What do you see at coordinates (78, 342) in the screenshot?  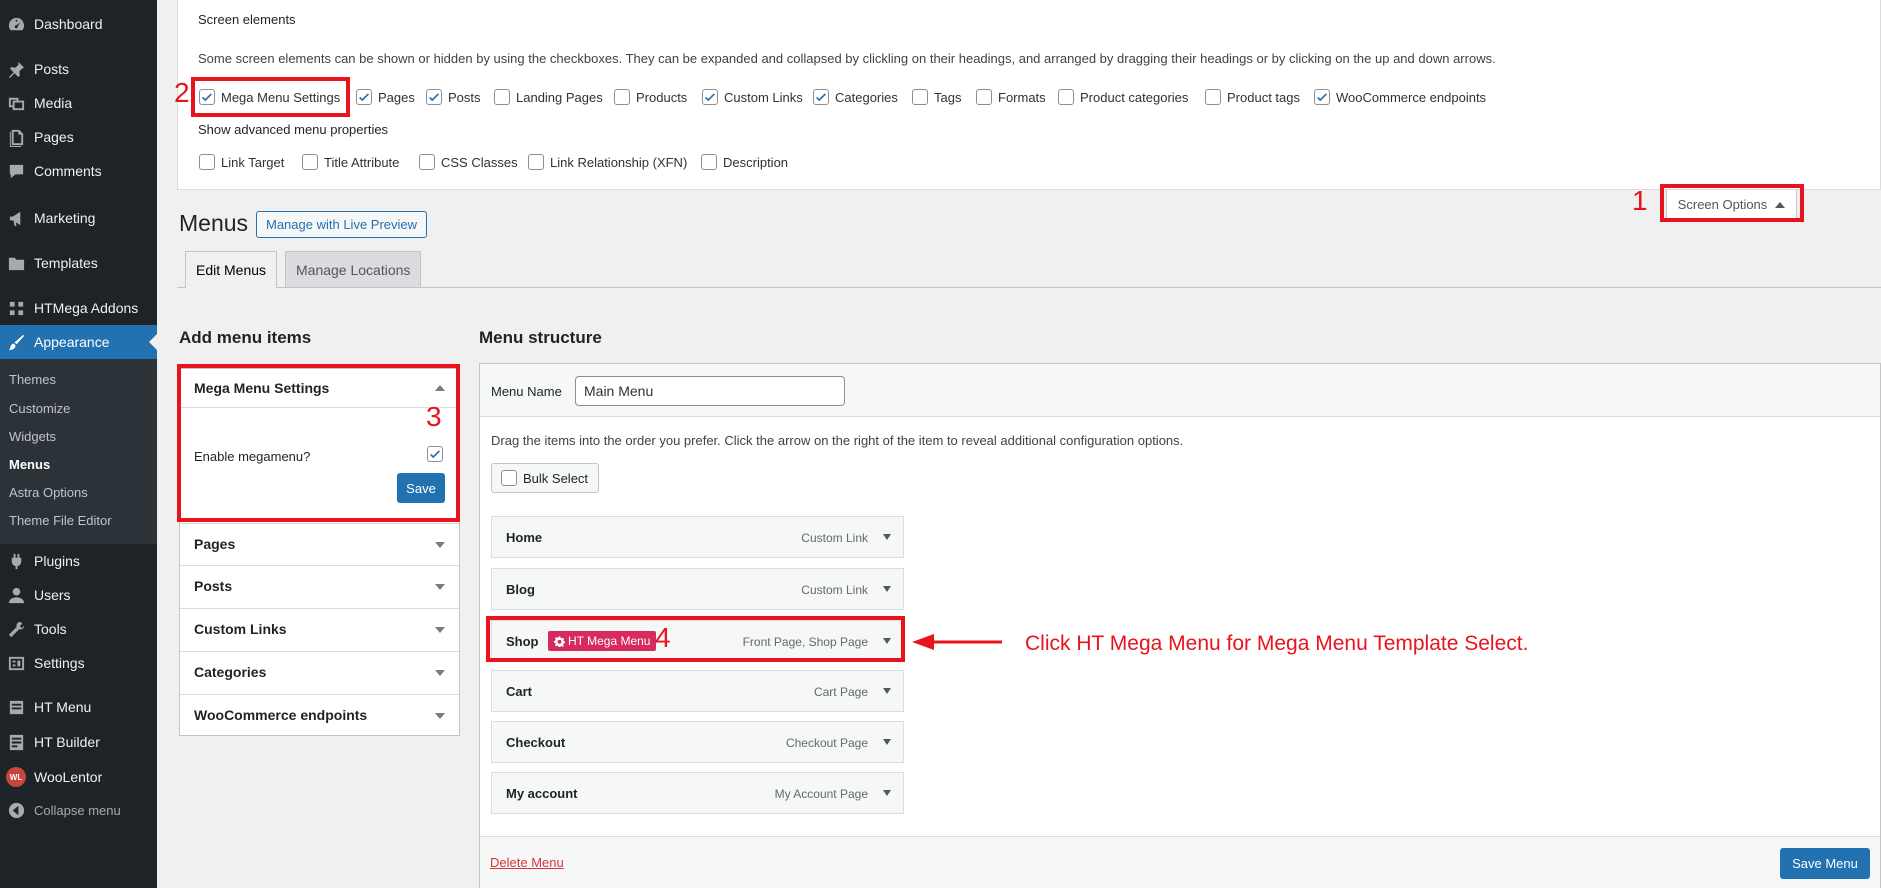 I see `sidebar-item-appearance: Appearance` at bounding box center [78, 342].